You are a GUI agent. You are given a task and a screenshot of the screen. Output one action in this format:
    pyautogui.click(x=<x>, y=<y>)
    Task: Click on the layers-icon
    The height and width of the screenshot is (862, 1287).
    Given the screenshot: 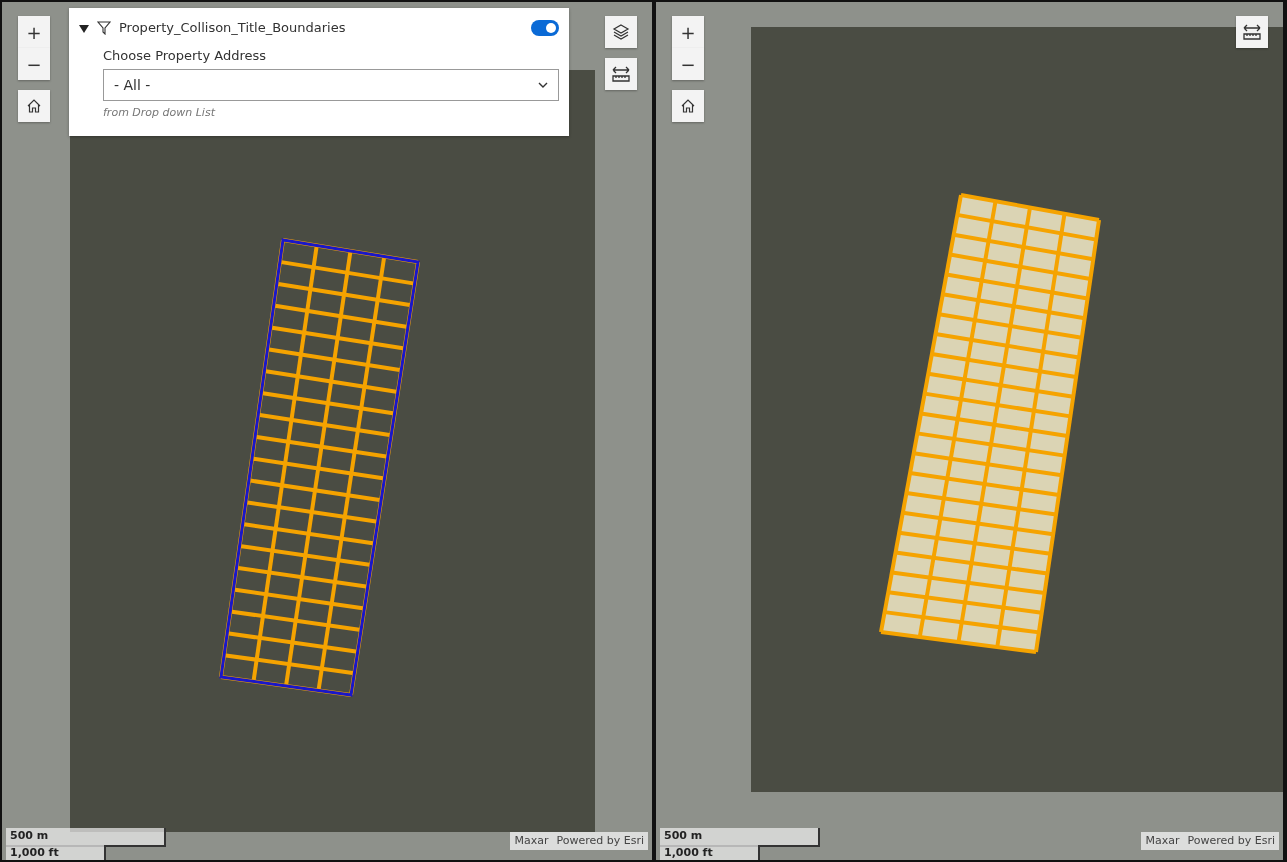 What is the action you would take?
    pyautogui.click(x=621, y=32)
    